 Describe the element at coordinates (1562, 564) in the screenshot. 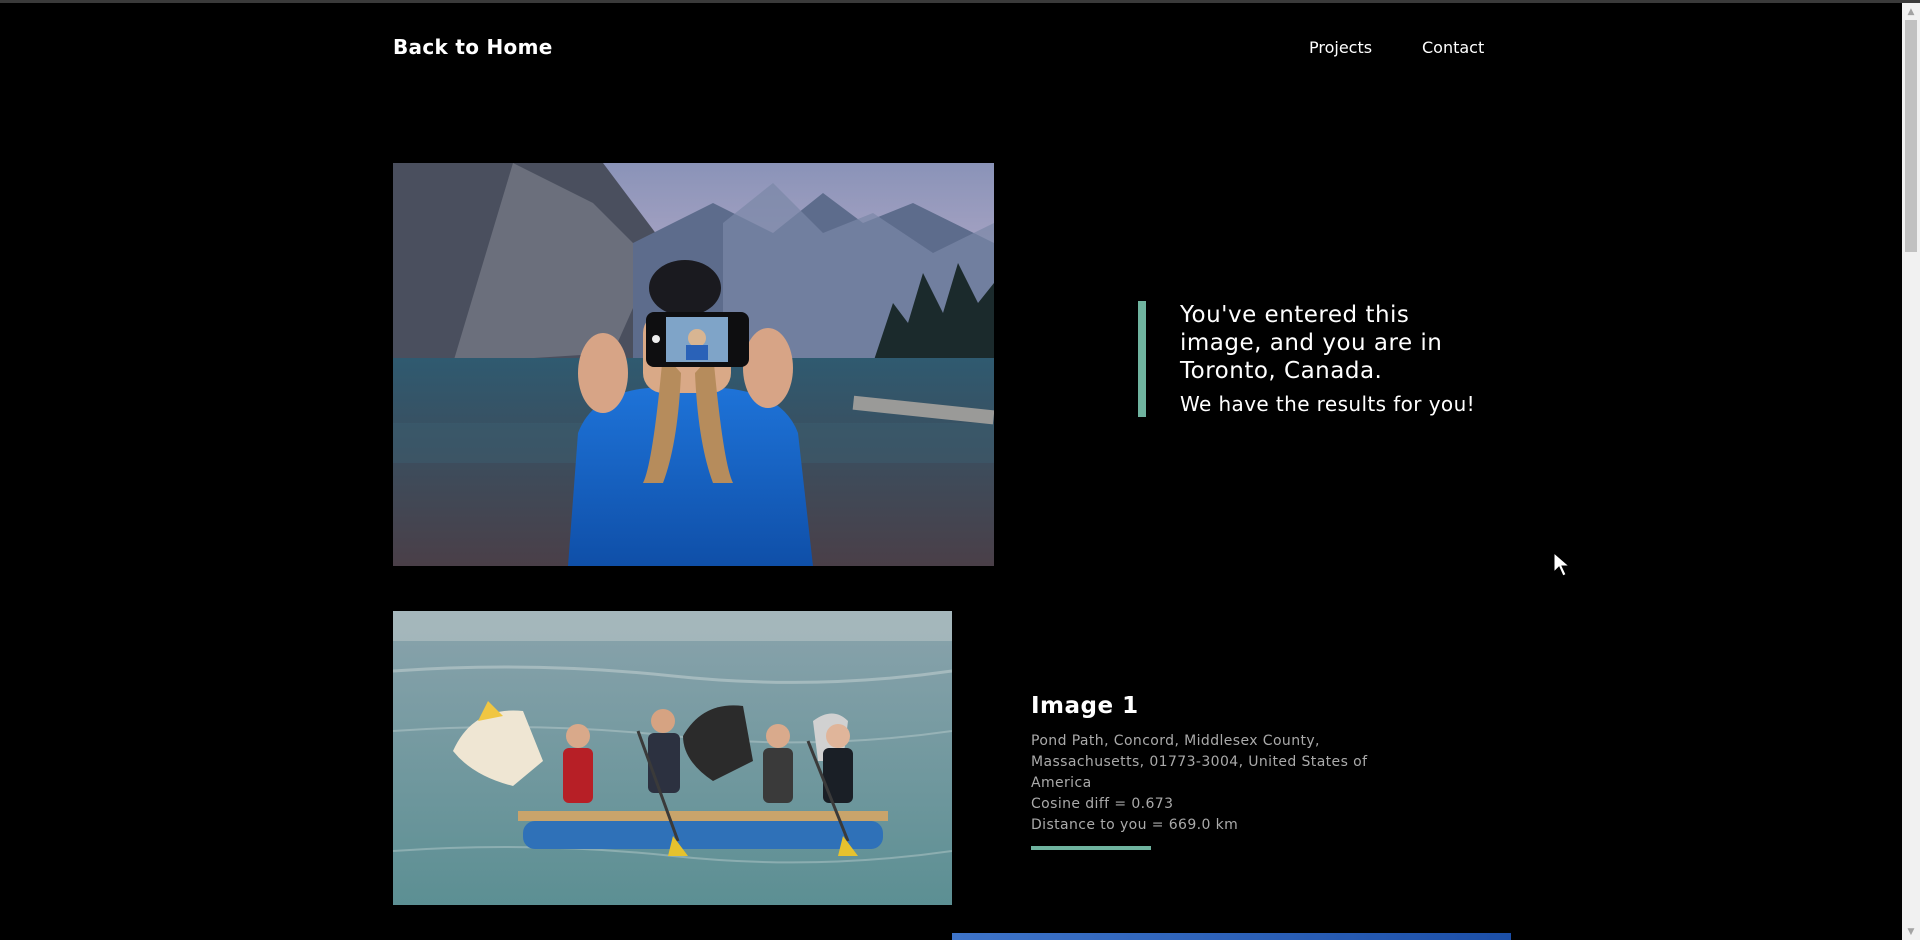

I see `mouse-cursor-icon` at that location.